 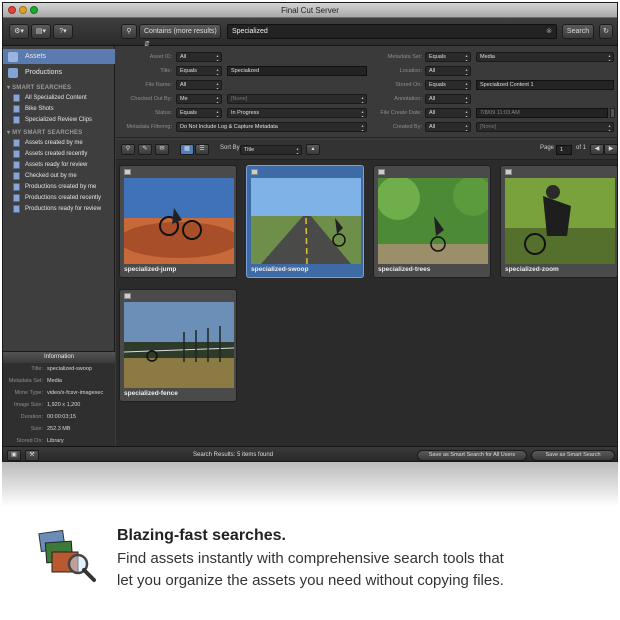 I want to click on search-results-count: Search Results: 5 items found, so click(x=233, y=455).